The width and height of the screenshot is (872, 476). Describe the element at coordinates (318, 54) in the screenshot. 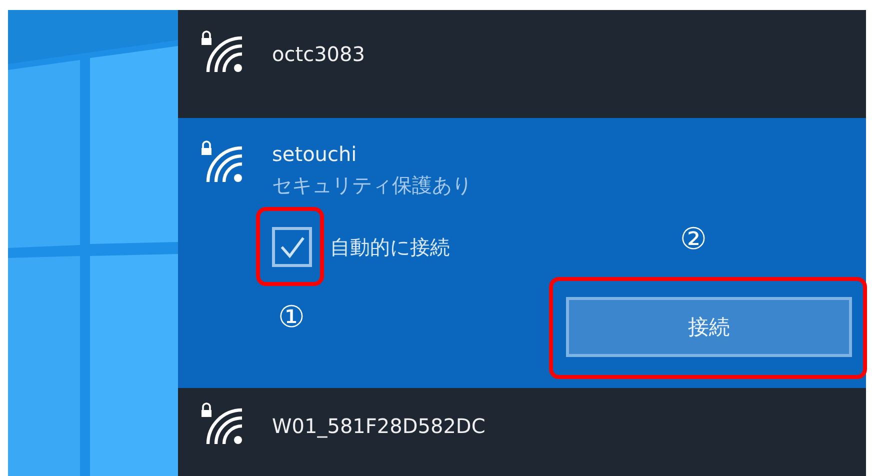

I see `network-name: octc3083` at that location.